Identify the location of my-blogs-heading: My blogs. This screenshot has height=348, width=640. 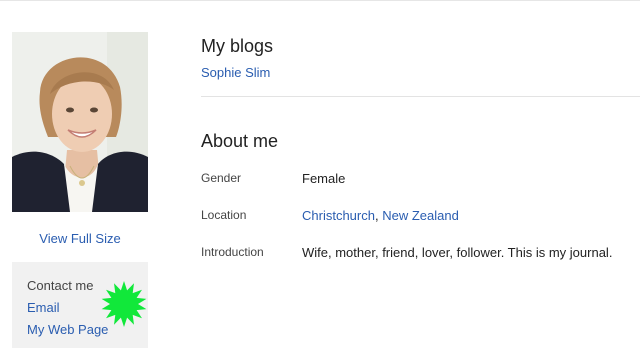
(237, 46).